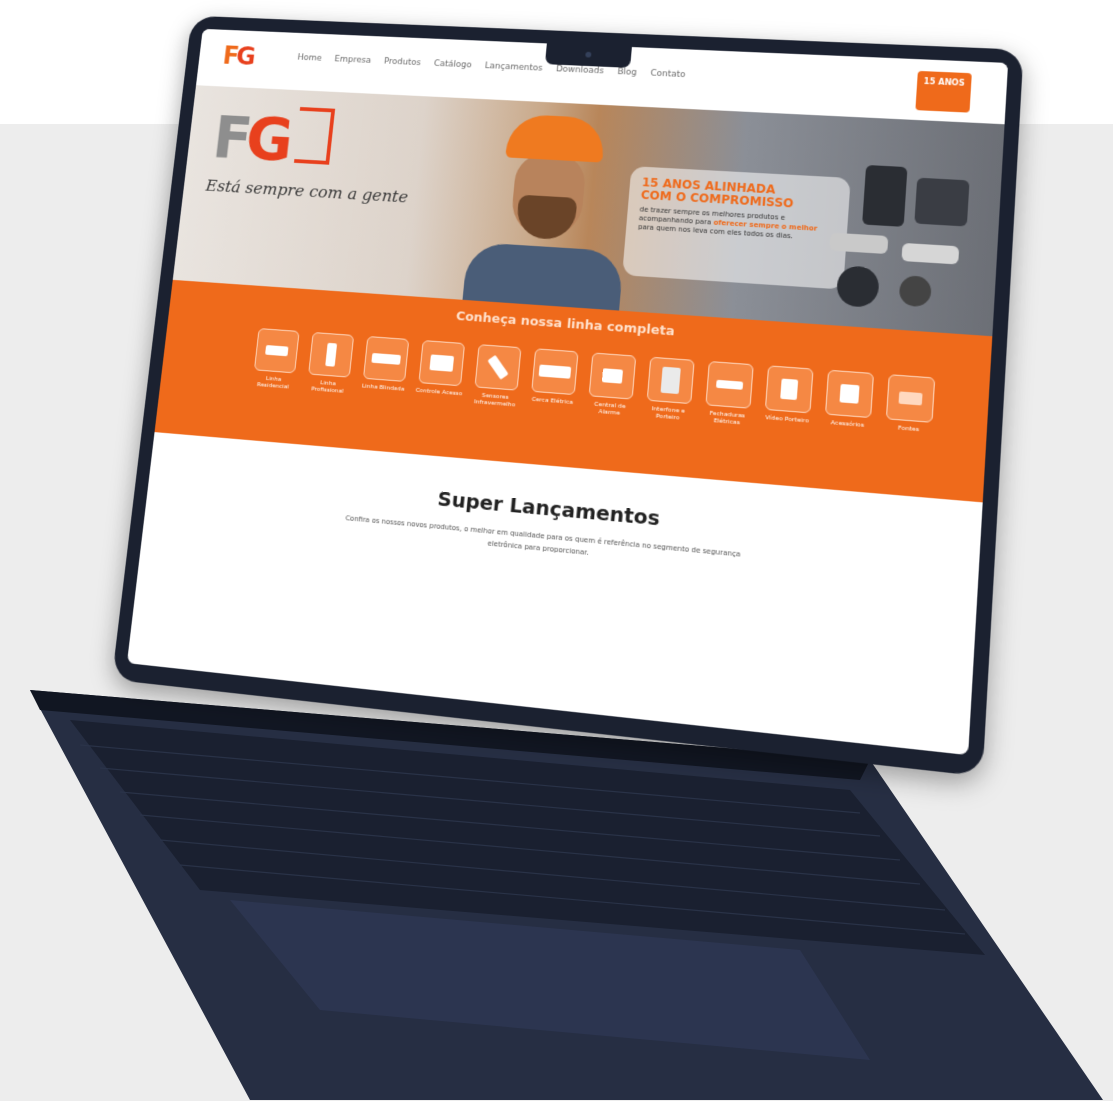  What do you see at coordinates (439, 392) in the screenshot?
I see `category-label: Controle Acesso` at bounding box center [439, 392].